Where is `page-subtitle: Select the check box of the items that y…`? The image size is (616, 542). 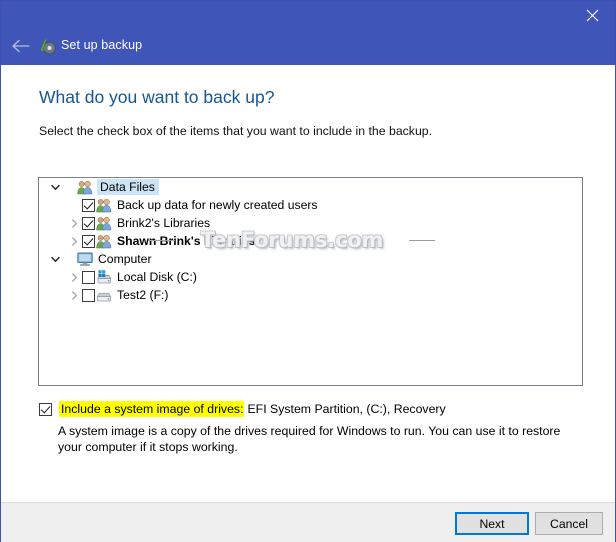
page-subtitle: Select the check box of the items that y… is located at coordinates (236, 131).